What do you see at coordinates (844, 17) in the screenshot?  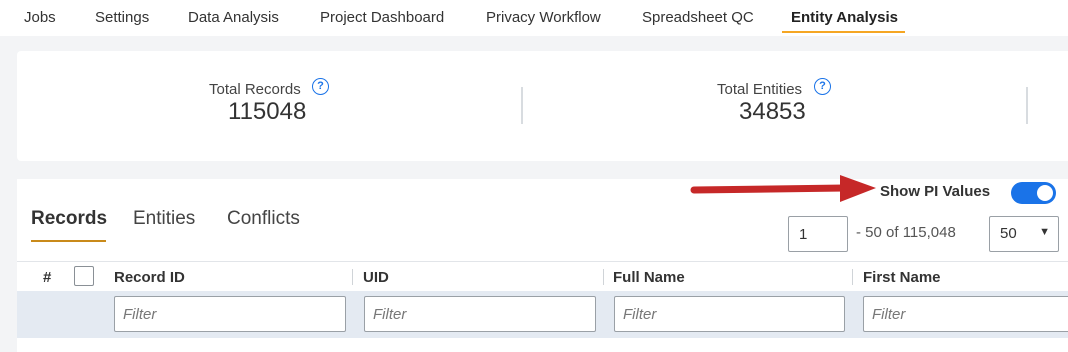 I see `nav-tab-entity-analysis: Entity Analysis` at bounding box center [844, 17].